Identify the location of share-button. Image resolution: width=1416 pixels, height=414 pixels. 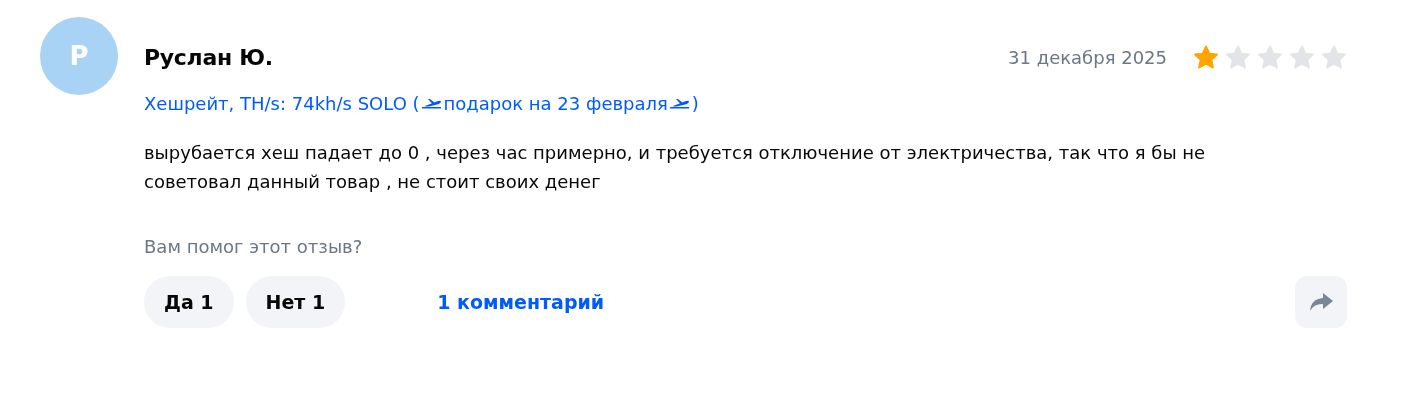
(1321, 302).